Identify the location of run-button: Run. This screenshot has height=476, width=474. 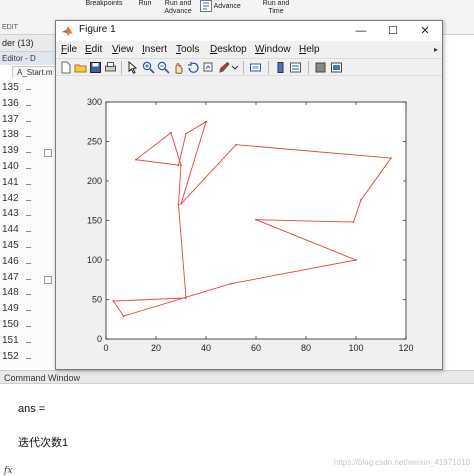
(145, 4).